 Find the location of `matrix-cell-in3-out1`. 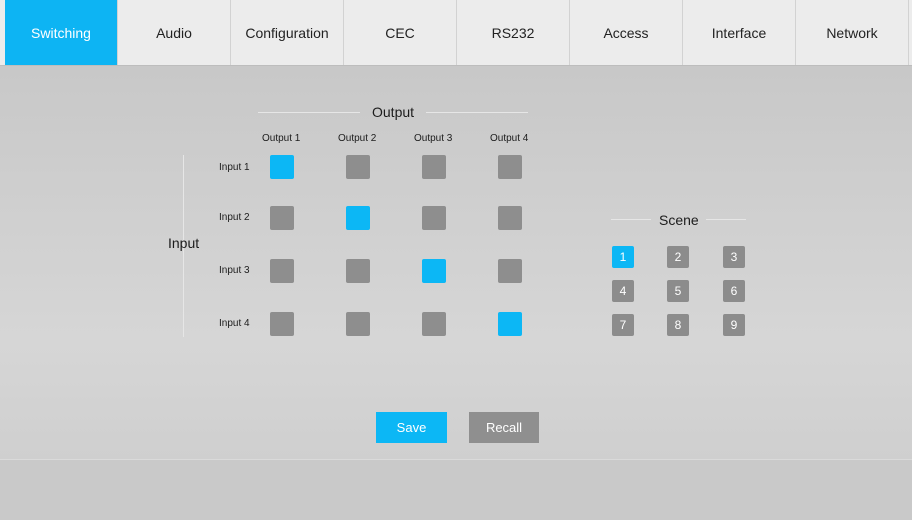

matrix-cell-in3-out1 is located at coordinates (282, 271).